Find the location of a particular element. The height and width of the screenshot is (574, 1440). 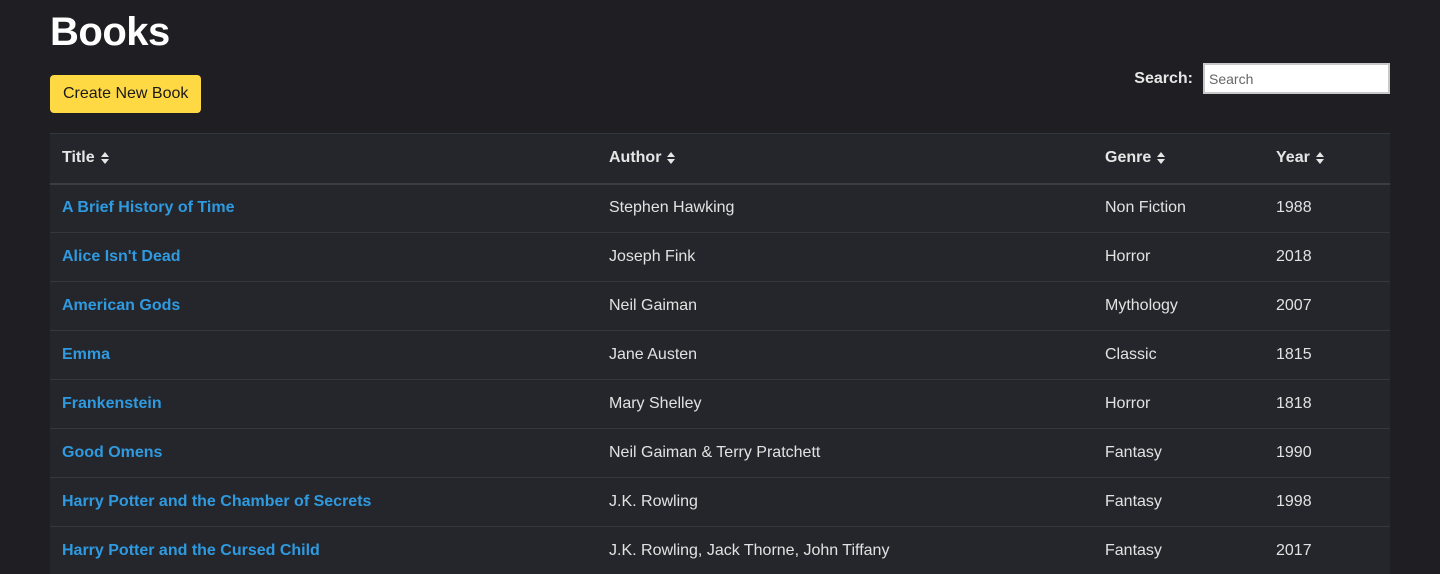

book-title-link: A Brief History of Time is located at coordinates (148, 207).